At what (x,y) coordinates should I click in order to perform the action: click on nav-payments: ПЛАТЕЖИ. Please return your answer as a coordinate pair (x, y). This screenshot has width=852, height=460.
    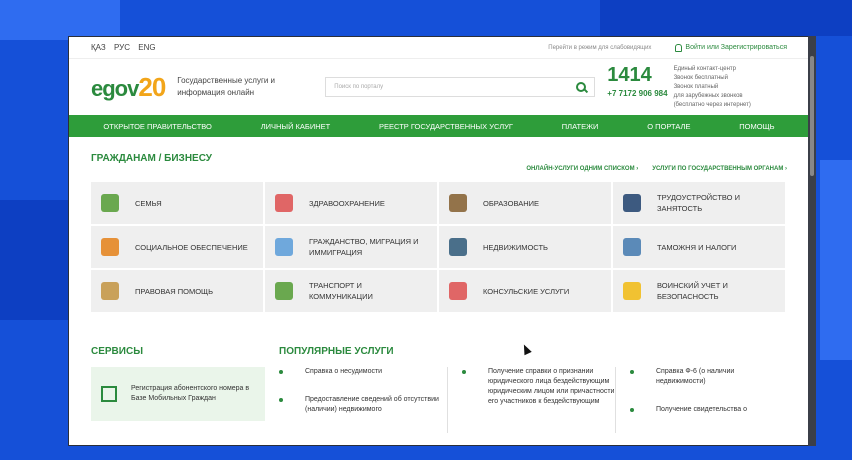
    Looking at the image, I should click on (580, 126).